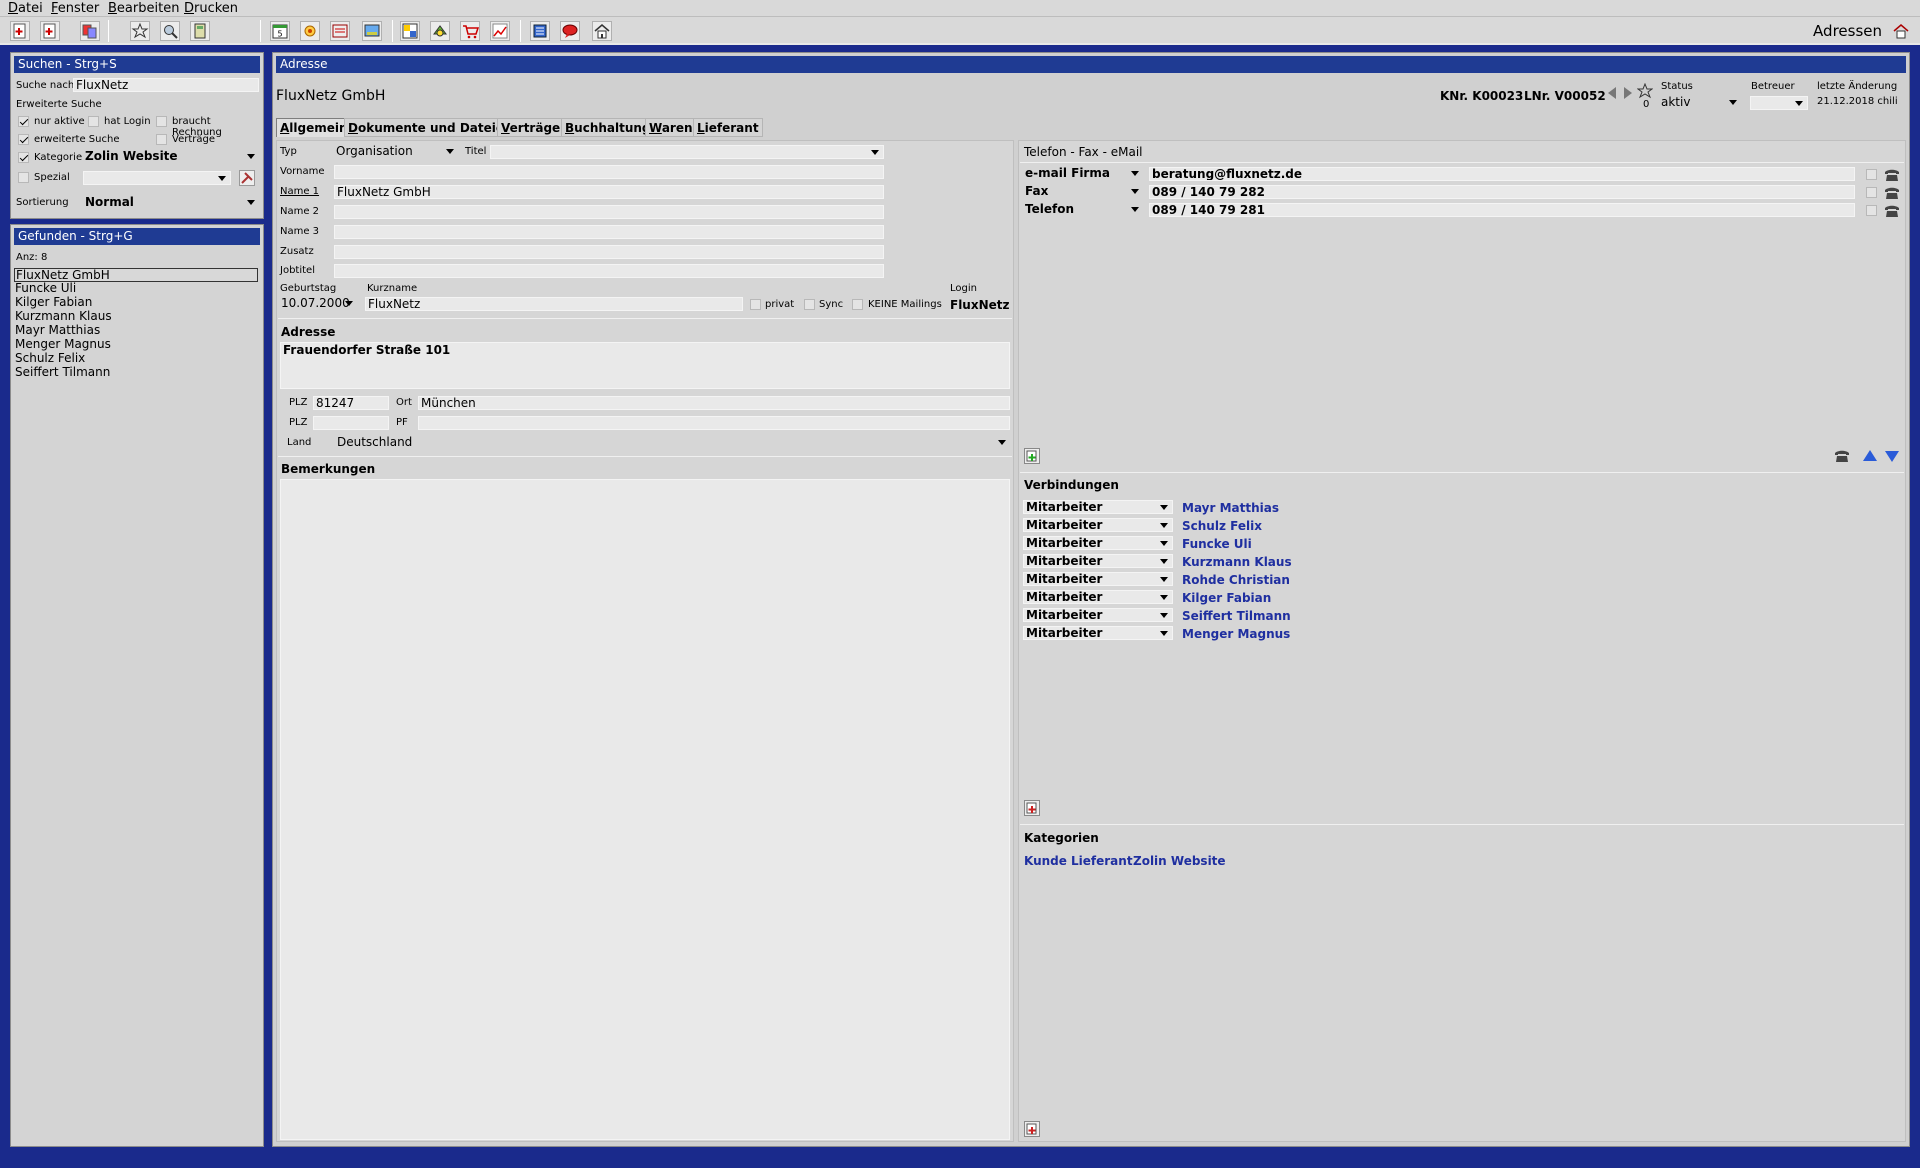  What do you see at coordinates (23, 157) in the screenshot?
I see `category-checkbox` at bounding box center [23, 157].